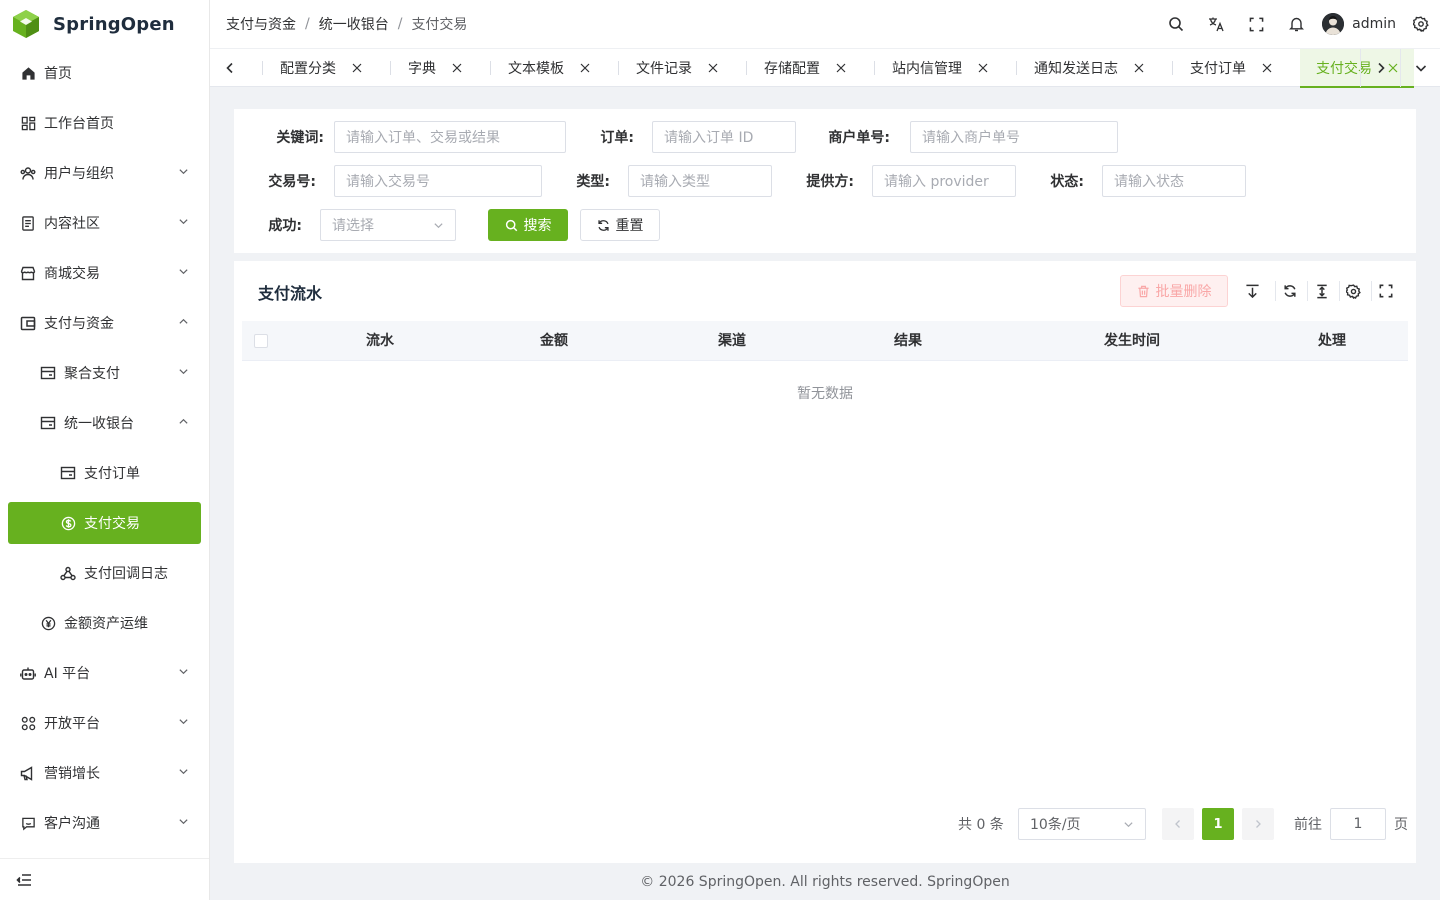  What do you see at coordinates (104, 623) in the screenshot?
I see `sidebar-item-asset-ops: 金额资产运维` at bounding box center [104, 623].